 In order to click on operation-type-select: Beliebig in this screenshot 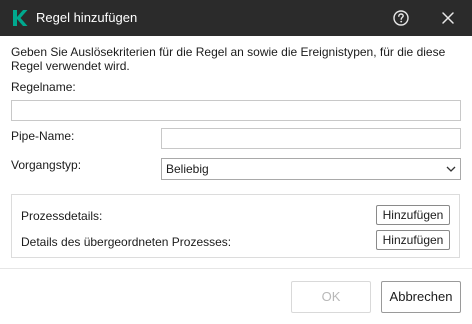, I will do `click(311, 169)`.